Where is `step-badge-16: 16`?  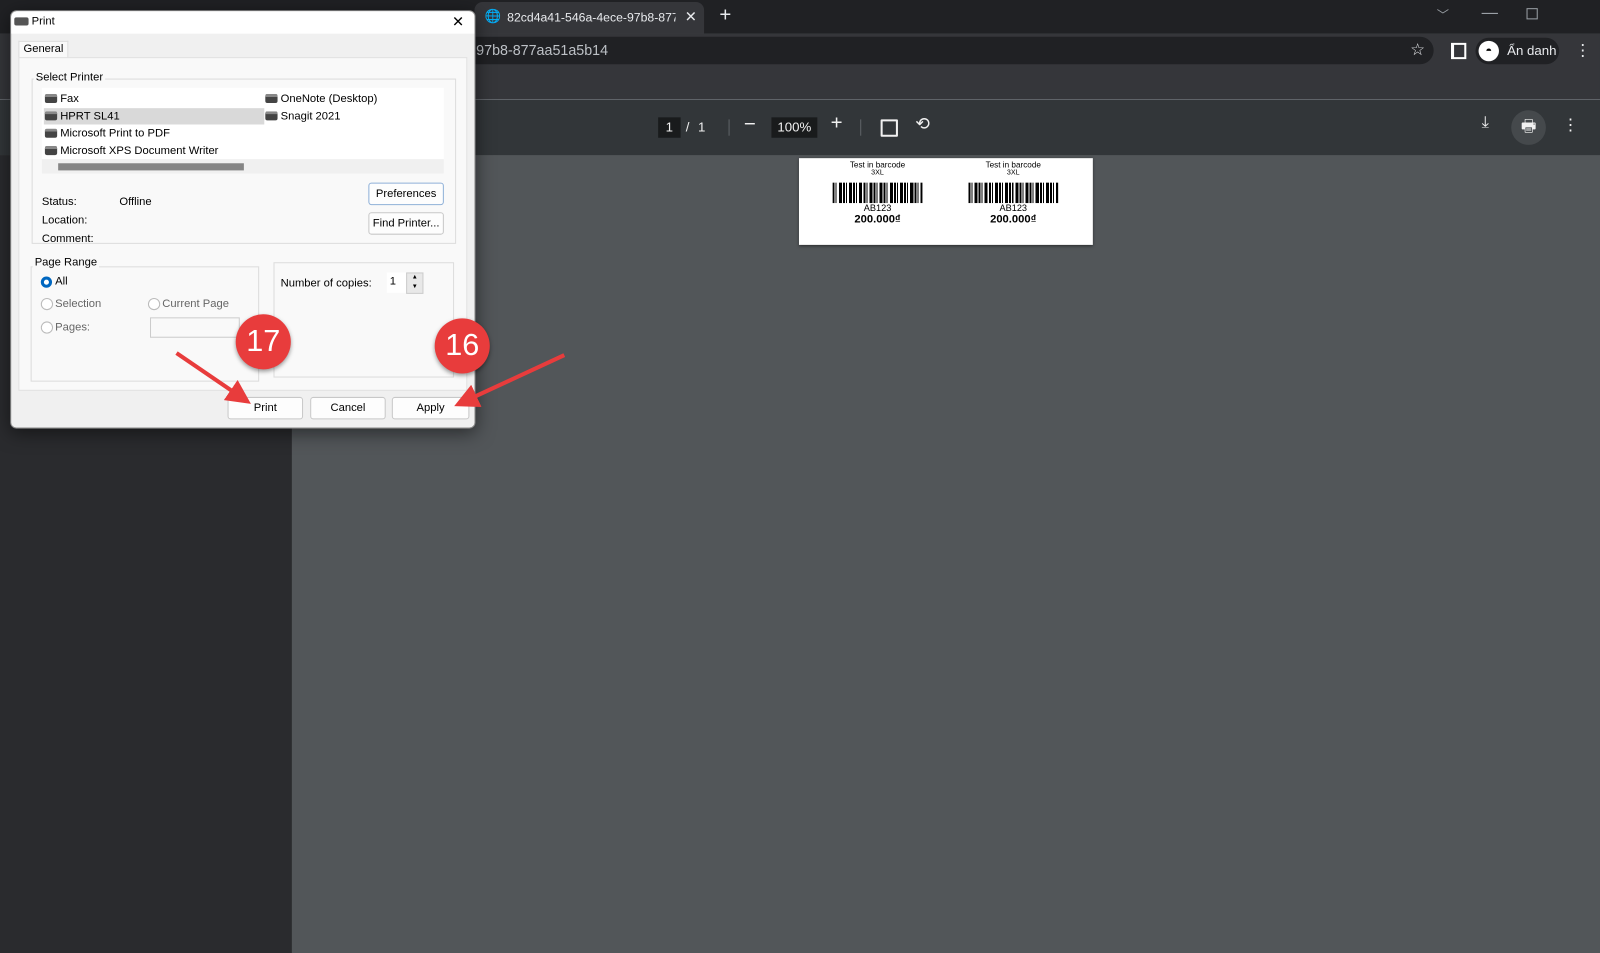 step-badge-16: 16 is located at coordinates (462, 346).